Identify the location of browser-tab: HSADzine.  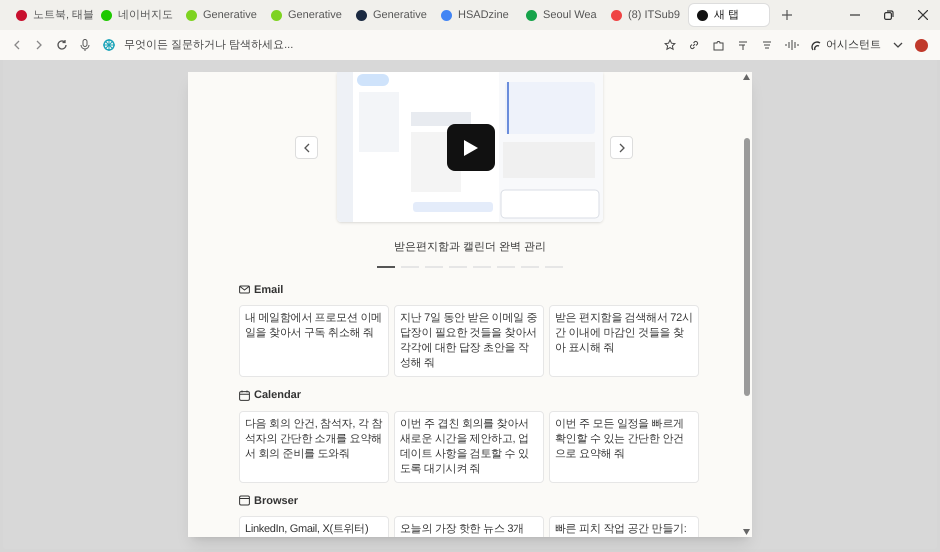
(475, 15).